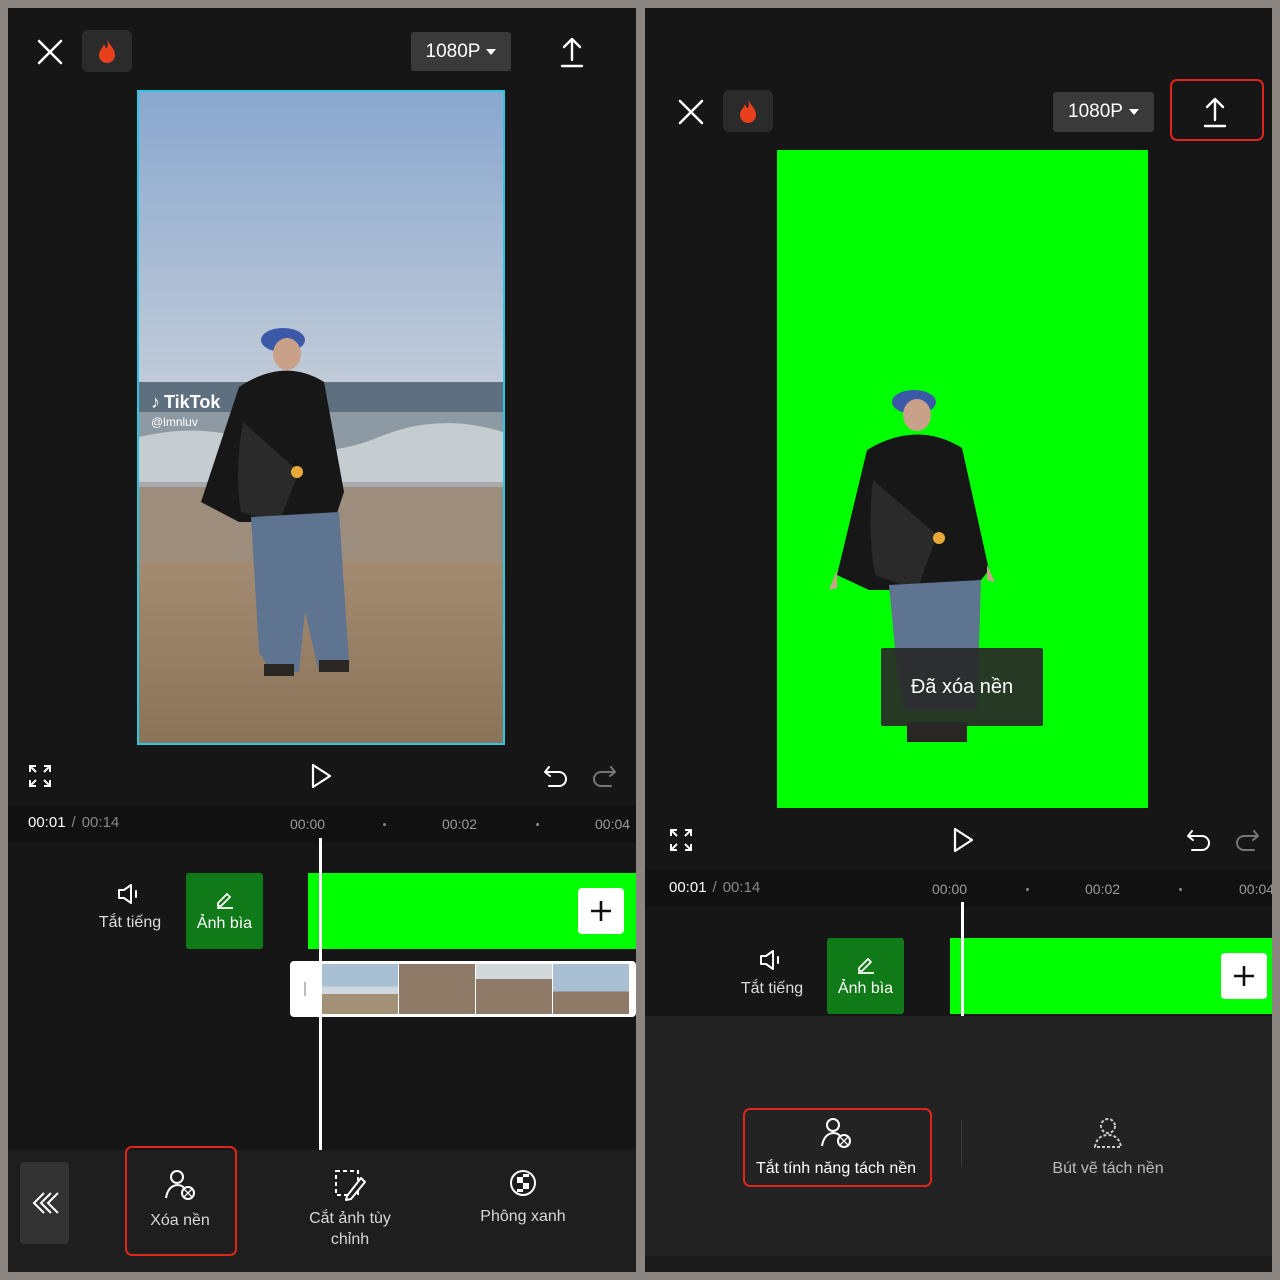  I want to click on double-chevron-left-icon, so click(45, 1203).